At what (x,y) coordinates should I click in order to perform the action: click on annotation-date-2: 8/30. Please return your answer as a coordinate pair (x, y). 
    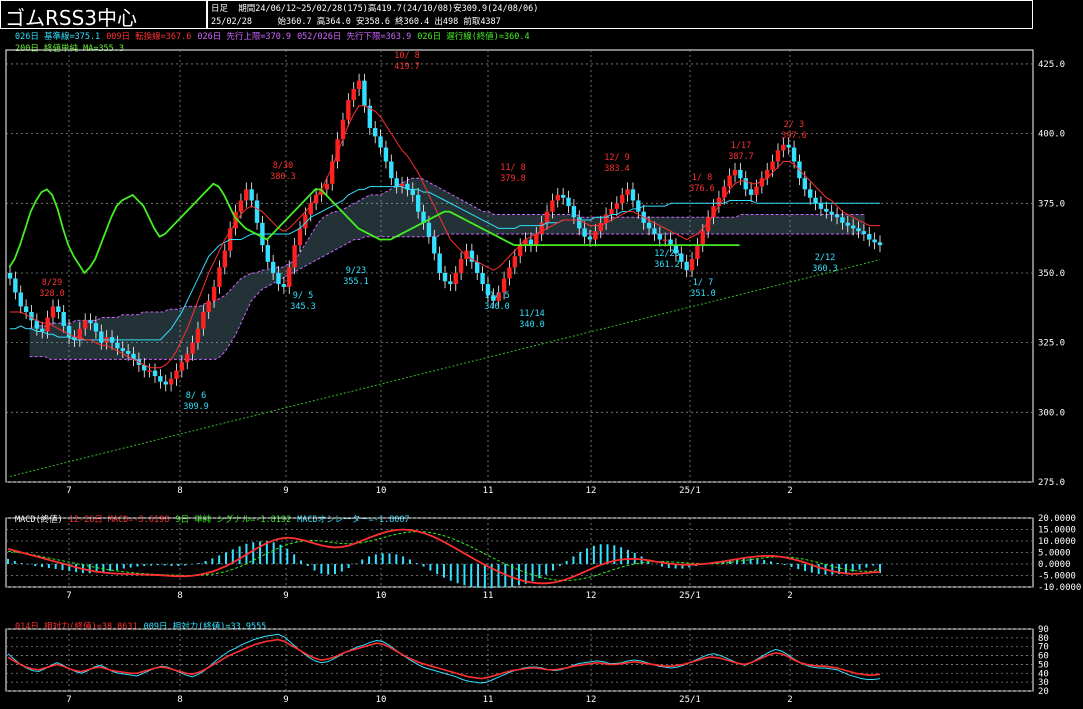
    Looking at the image, I should click on (283, 166).